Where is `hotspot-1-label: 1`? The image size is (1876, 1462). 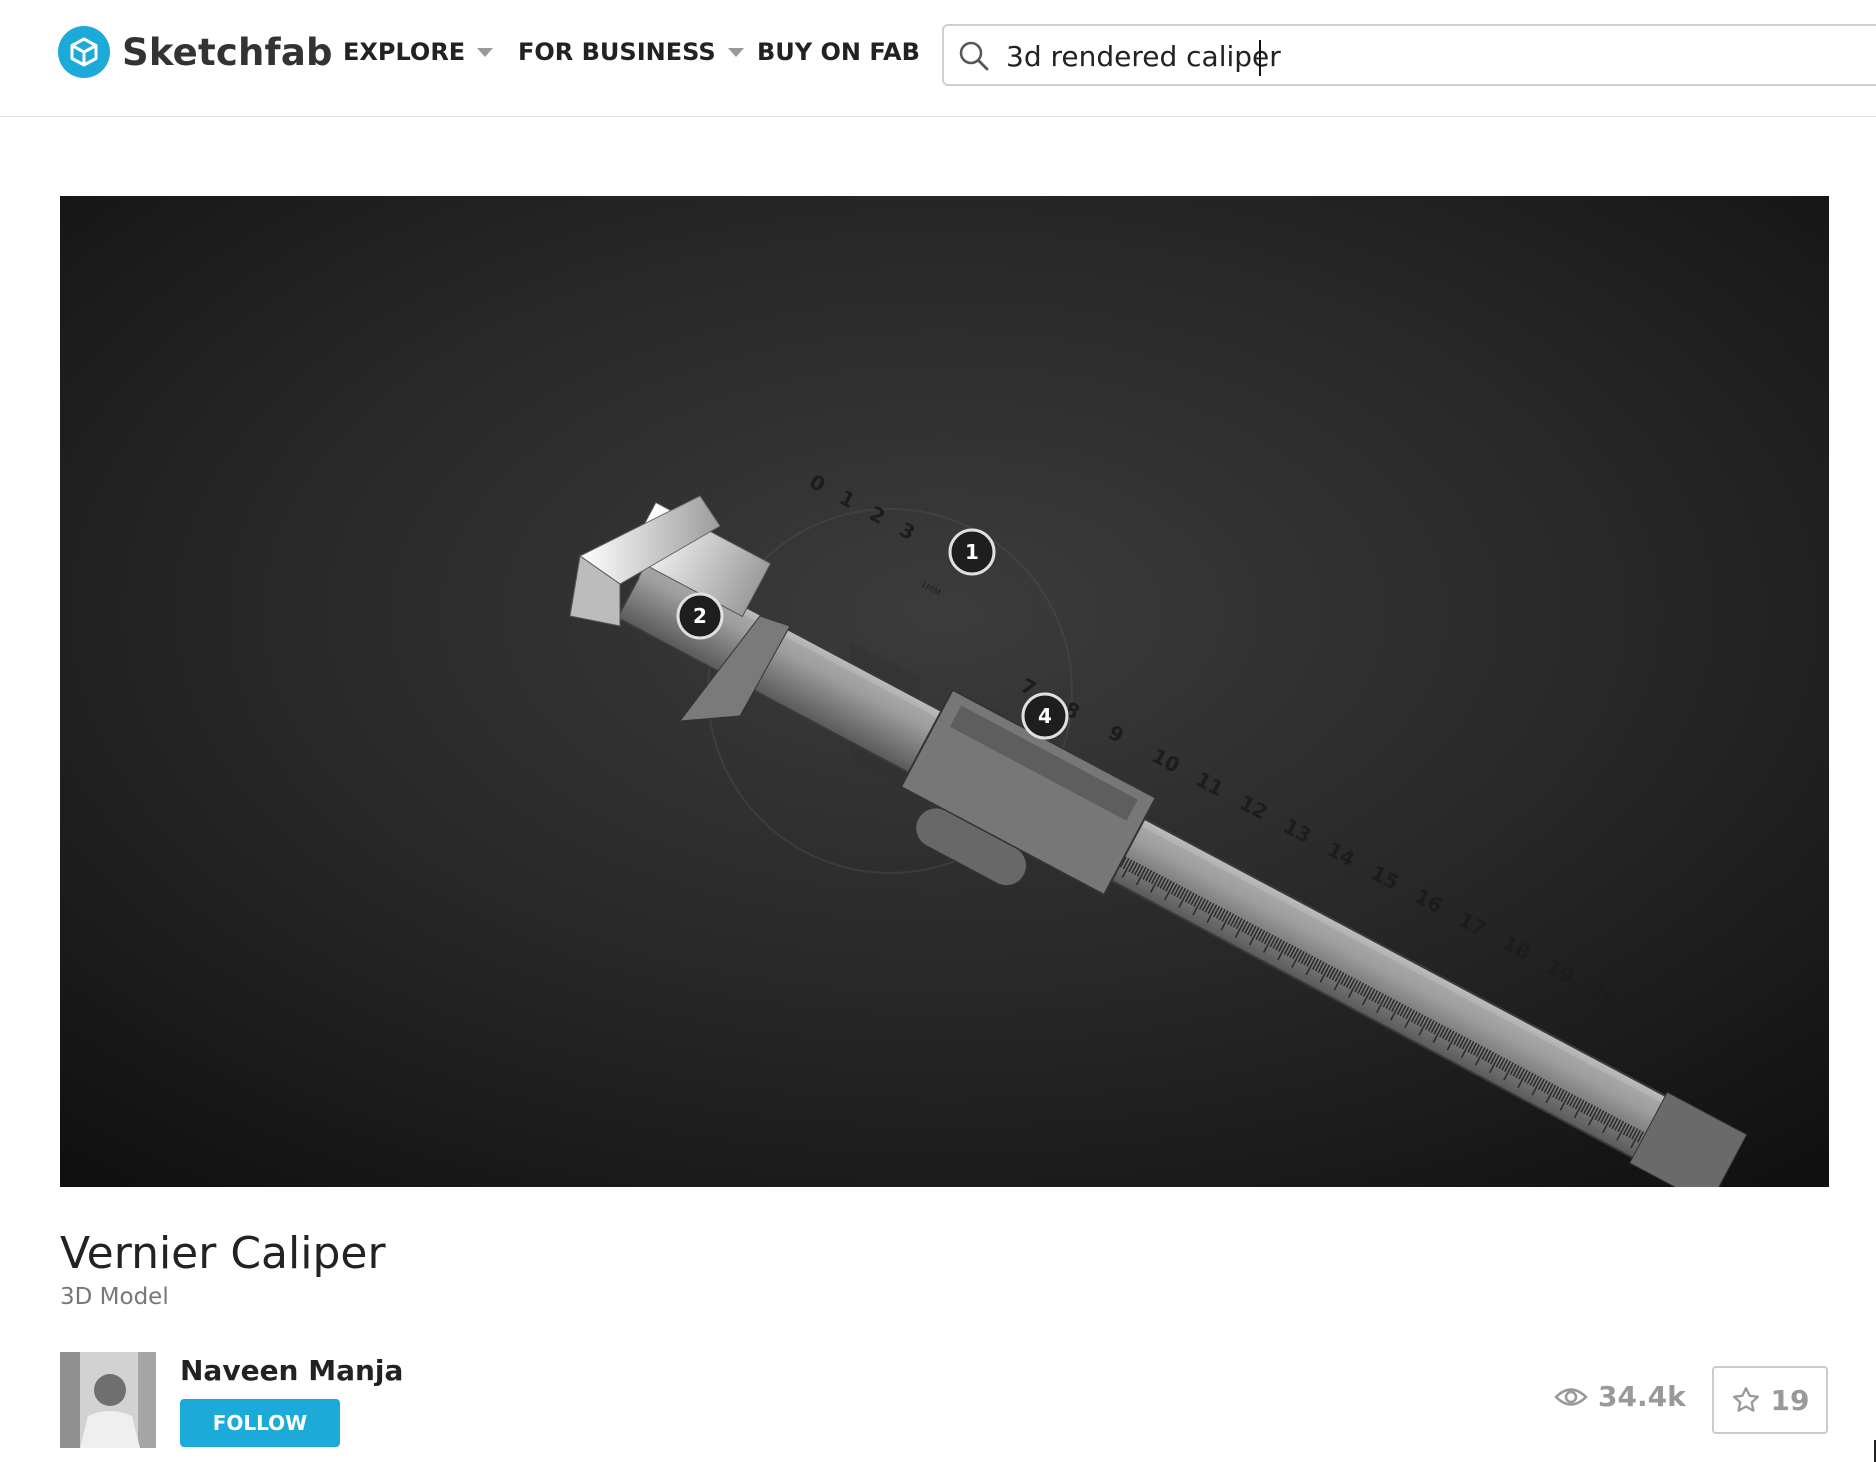 hotspot-1-label: 1 is located at coordinates (972, 552).